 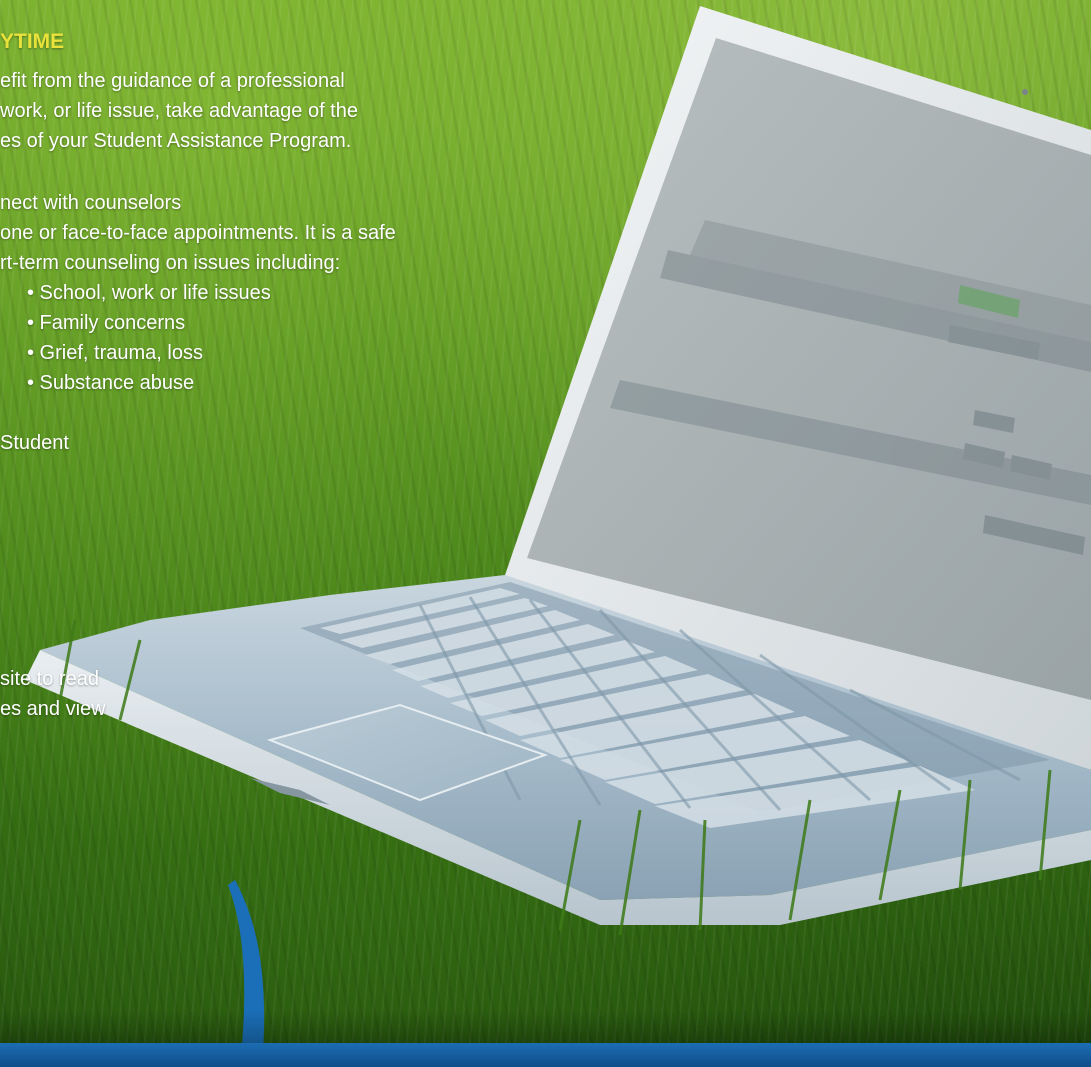 What do you see at coordinates (176, 141) in the screenshot?
I see `intro-line-3: es of your Student Assistance Program.` at bounding box center [176, 141].